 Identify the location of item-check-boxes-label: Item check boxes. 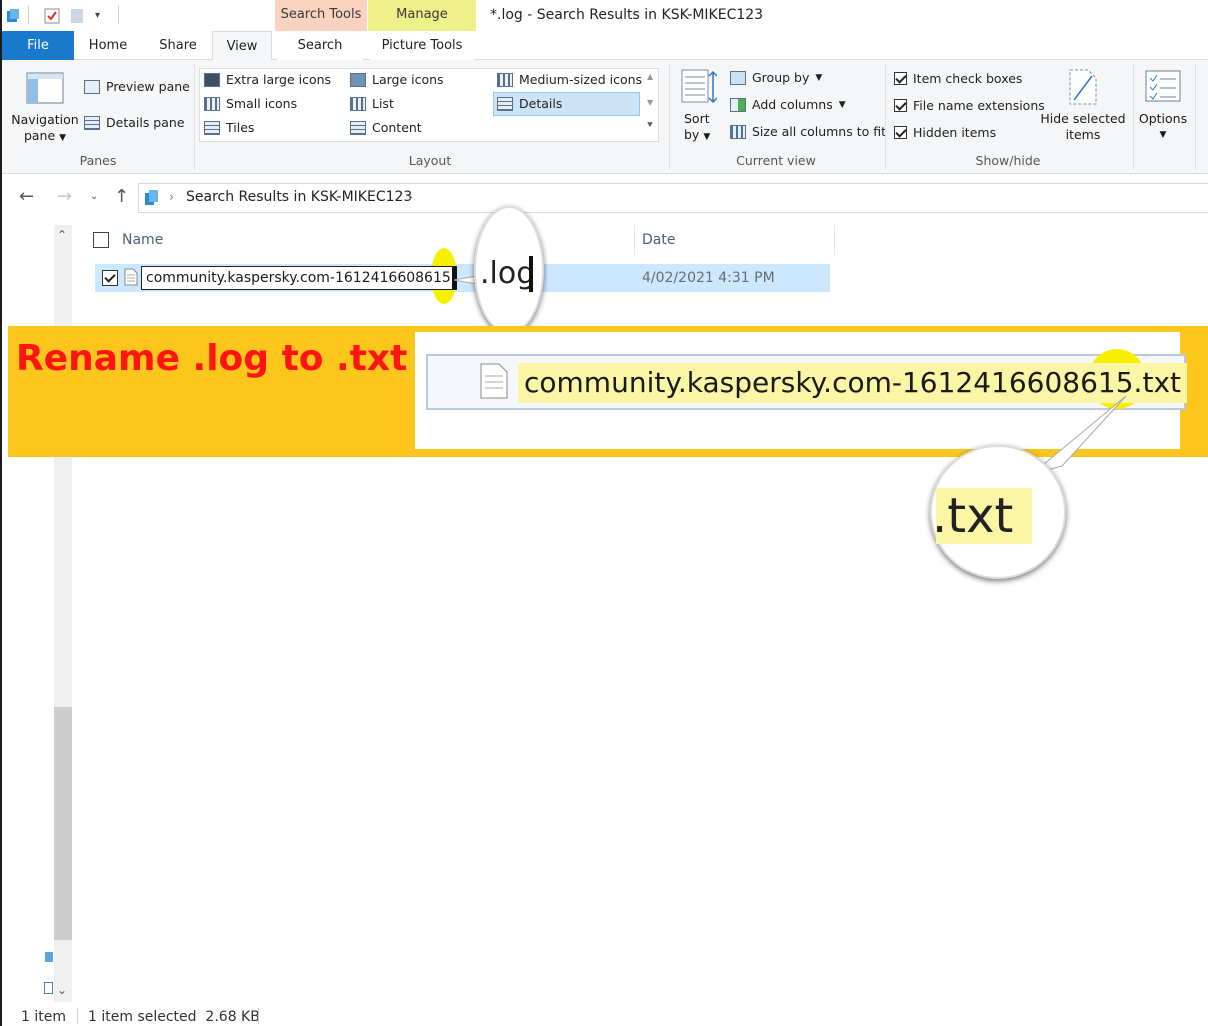
(968, 78).